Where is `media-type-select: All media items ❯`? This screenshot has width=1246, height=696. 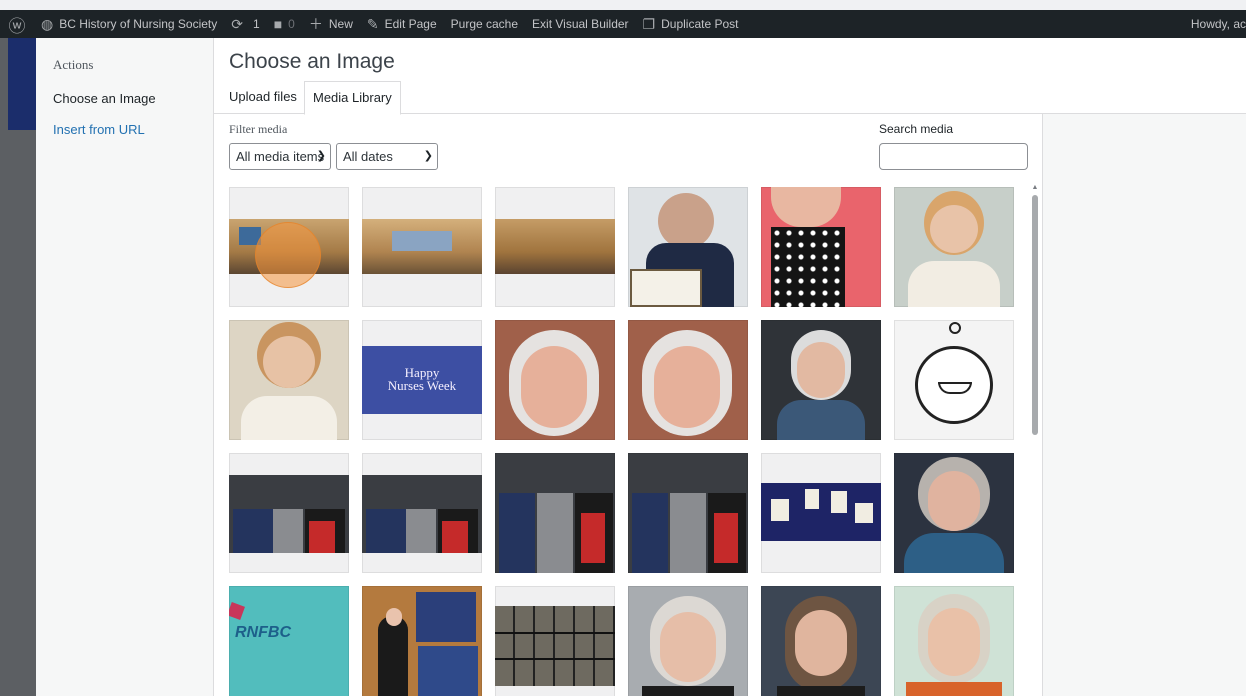 media-type-select: All media items ❯ is located at coordinates (280, 156).